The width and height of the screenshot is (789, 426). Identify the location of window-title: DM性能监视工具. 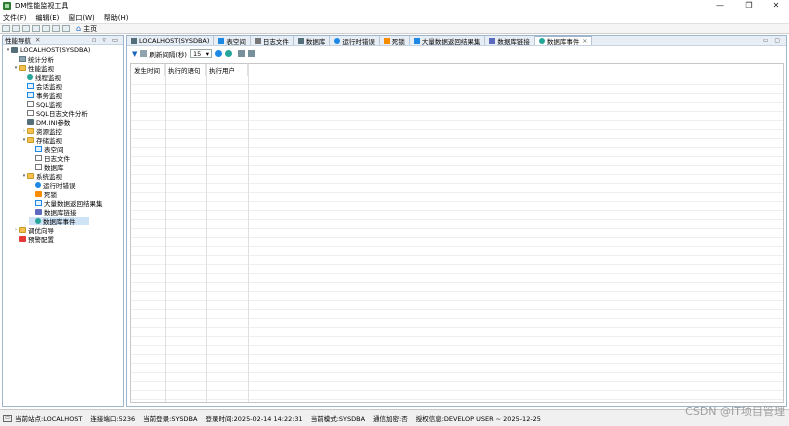
(42, 6).